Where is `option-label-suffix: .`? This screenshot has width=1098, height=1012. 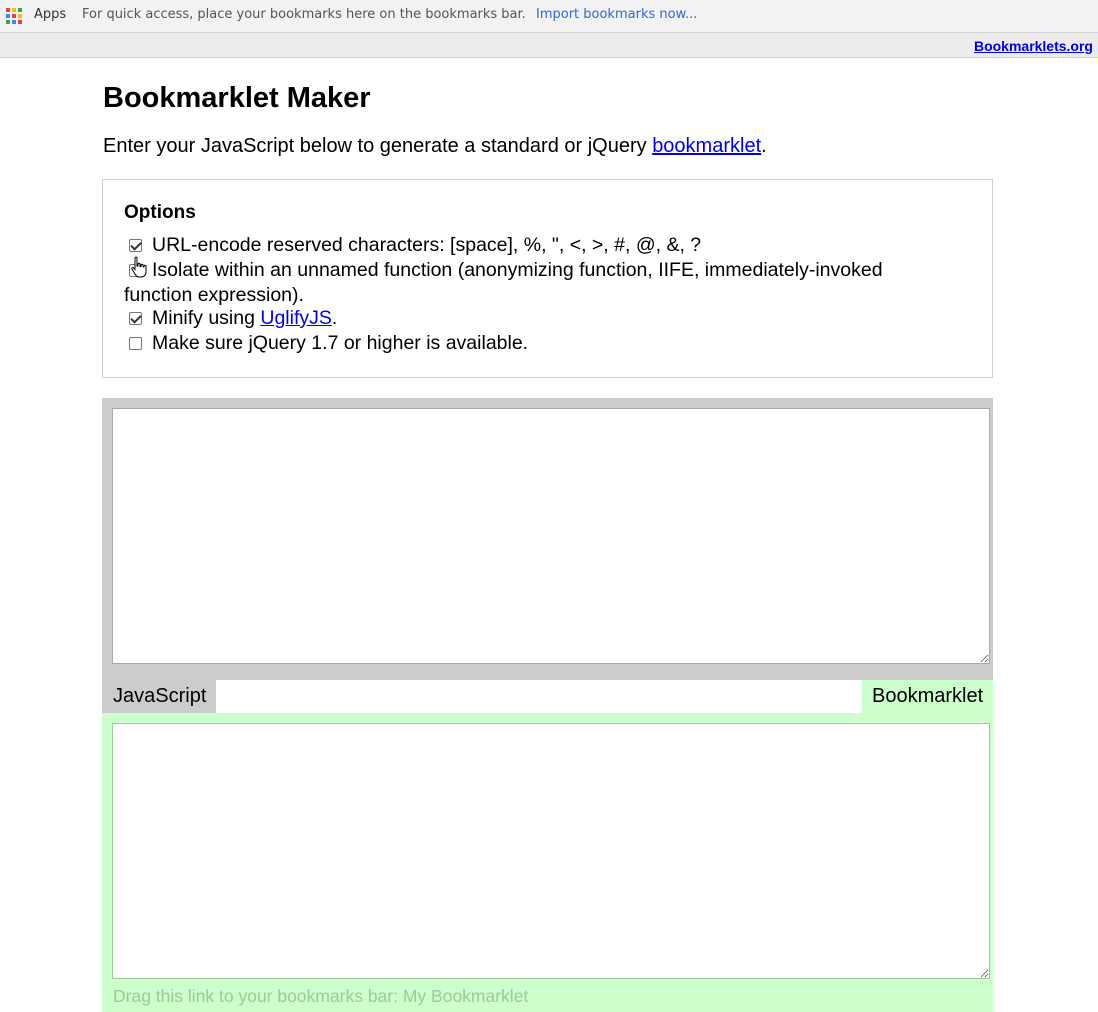 option-label-suffix: . is located at coordinates (334, 318).